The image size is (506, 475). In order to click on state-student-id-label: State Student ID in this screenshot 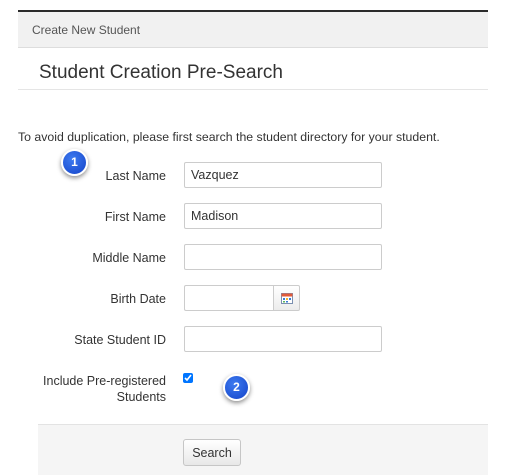, I will do `click(120, 340)`.